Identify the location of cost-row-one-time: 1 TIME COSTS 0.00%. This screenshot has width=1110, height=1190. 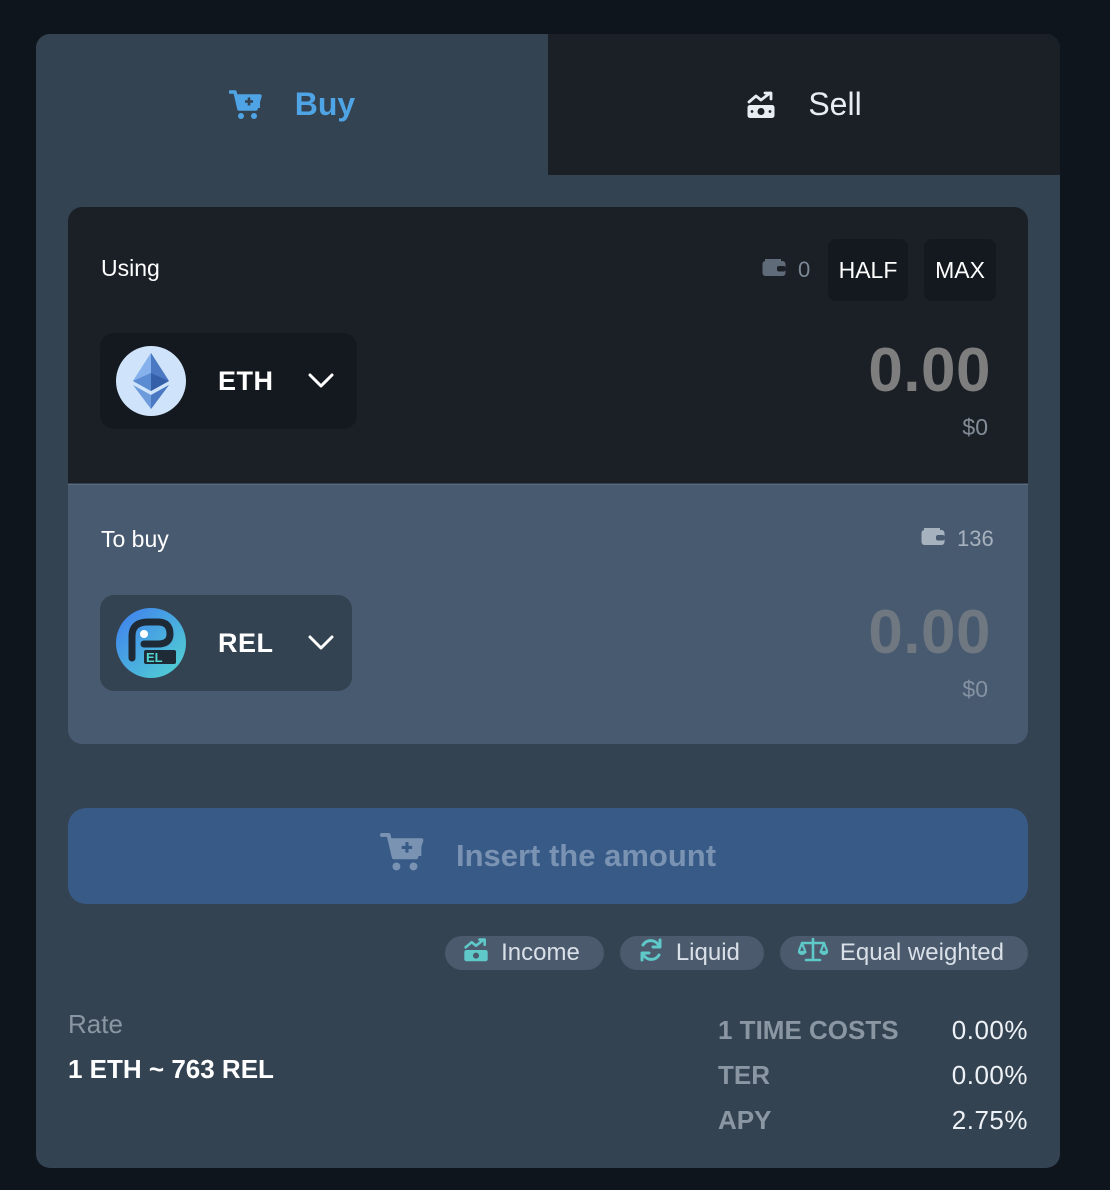
(873, 1030).